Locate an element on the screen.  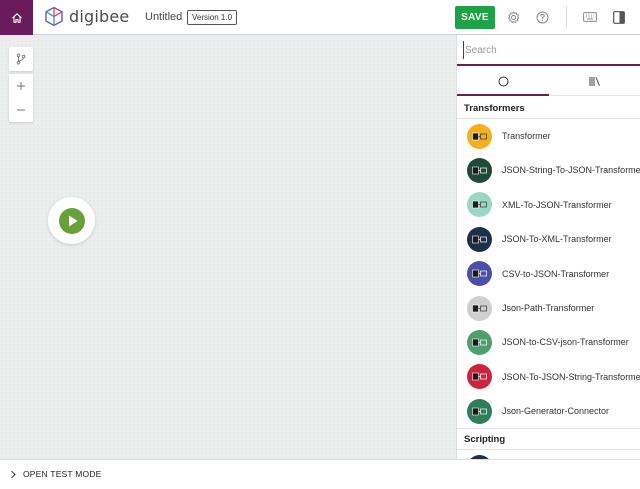
panel-tabs is located at coordinates (548, 82).